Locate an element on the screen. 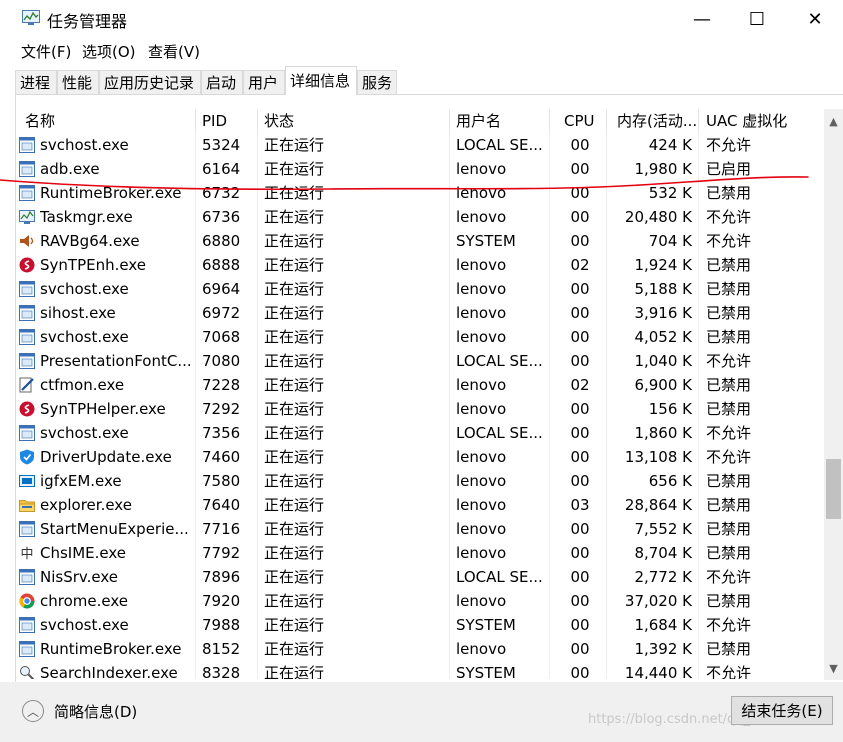 This screenshot has height=742, width=843. cell-pid: 7716 is located at coordinates (221, 529).